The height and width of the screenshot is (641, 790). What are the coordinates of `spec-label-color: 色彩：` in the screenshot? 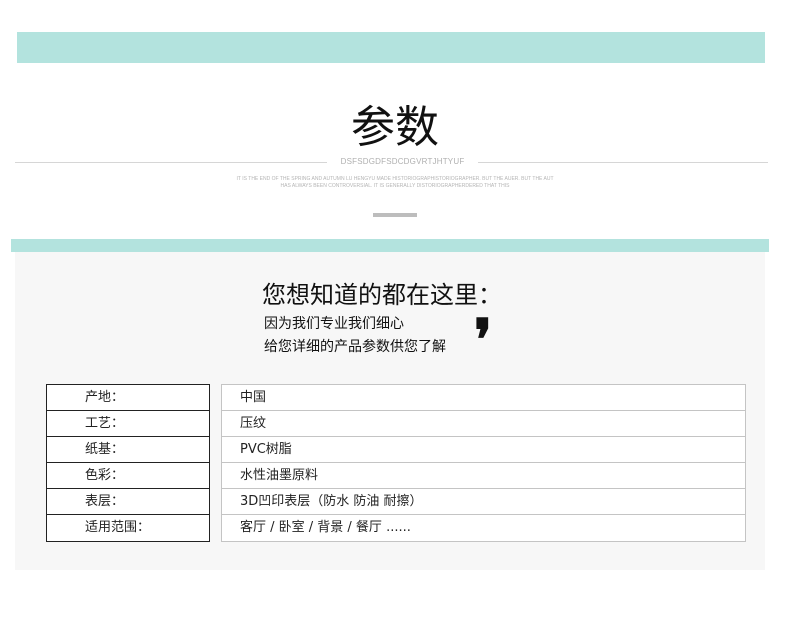 It's located at (128, 476).